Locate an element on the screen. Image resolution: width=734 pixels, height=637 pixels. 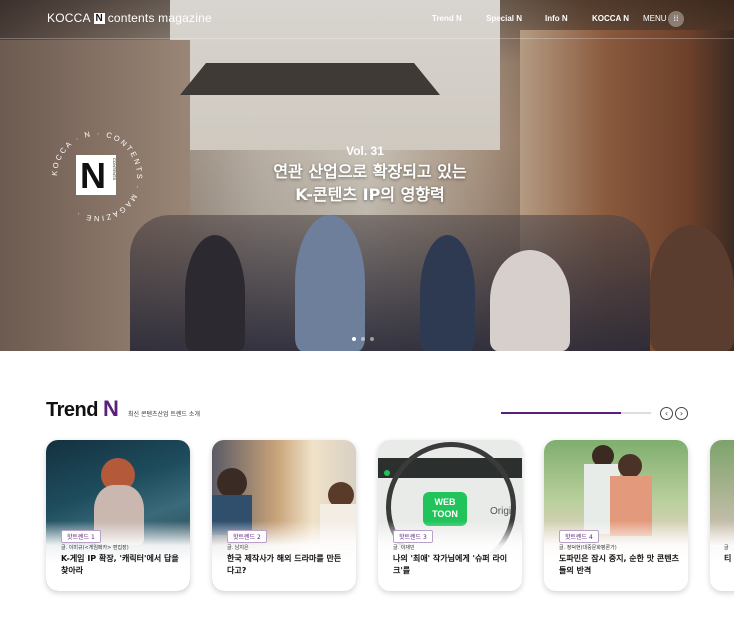
nav-info-n: Info N is located at coordinates (556, 18).